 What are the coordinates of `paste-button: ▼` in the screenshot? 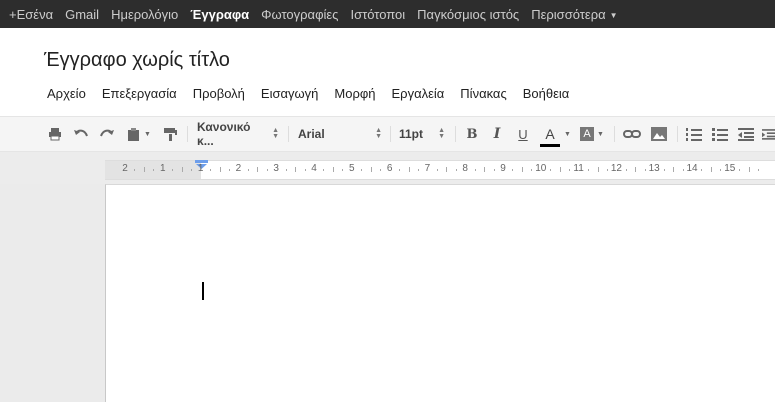 It's located at (139, 134).